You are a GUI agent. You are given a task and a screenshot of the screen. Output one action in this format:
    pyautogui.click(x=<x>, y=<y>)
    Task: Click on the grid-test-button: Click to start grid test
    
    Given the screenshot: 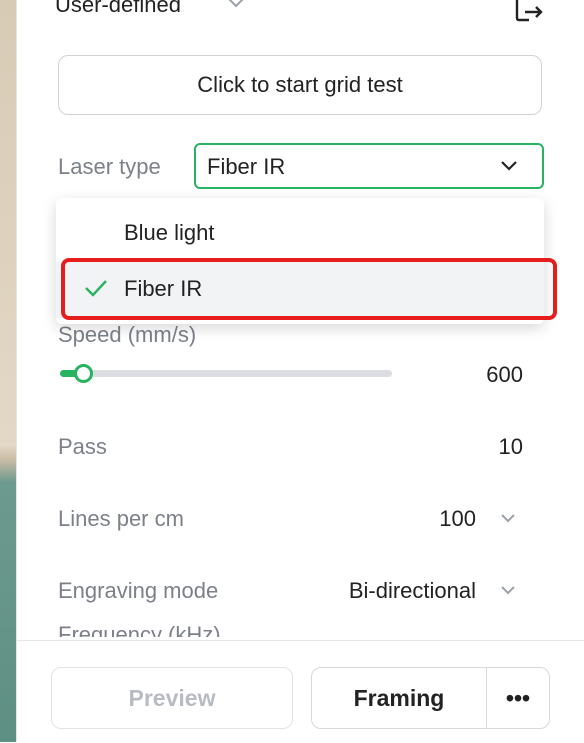 What is the action you would take?
    pyautogui.click(x=300, y=85)
    